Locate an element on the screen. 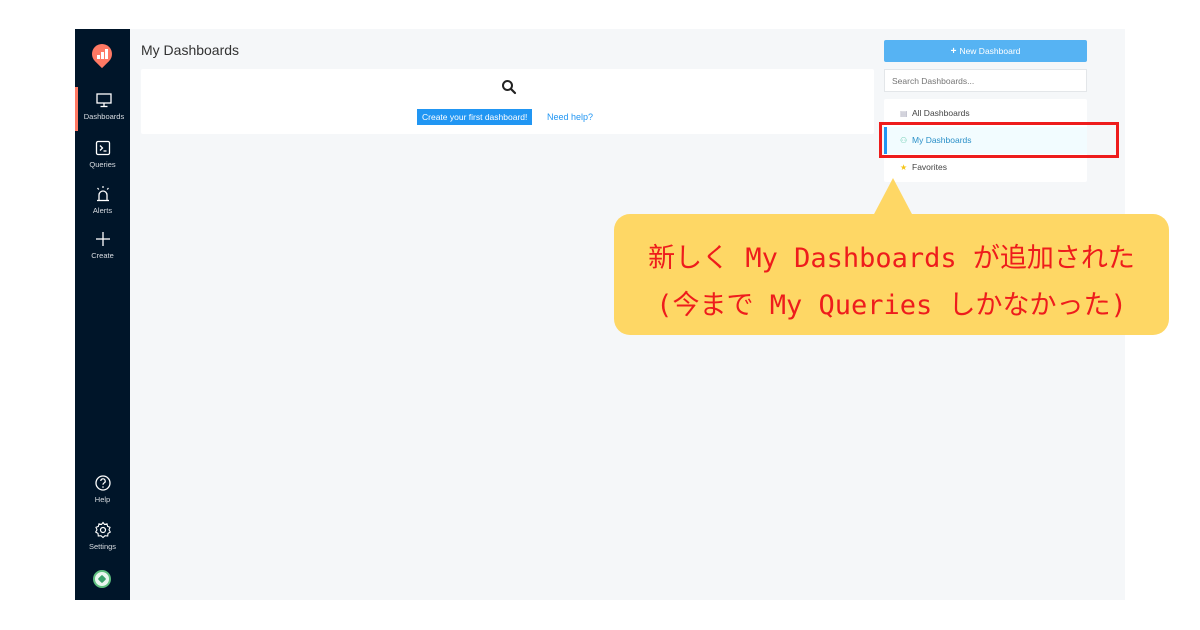 The image size is (1200, 630). sidebar-item-label: Dashboards is located at coordinates (104, 116).